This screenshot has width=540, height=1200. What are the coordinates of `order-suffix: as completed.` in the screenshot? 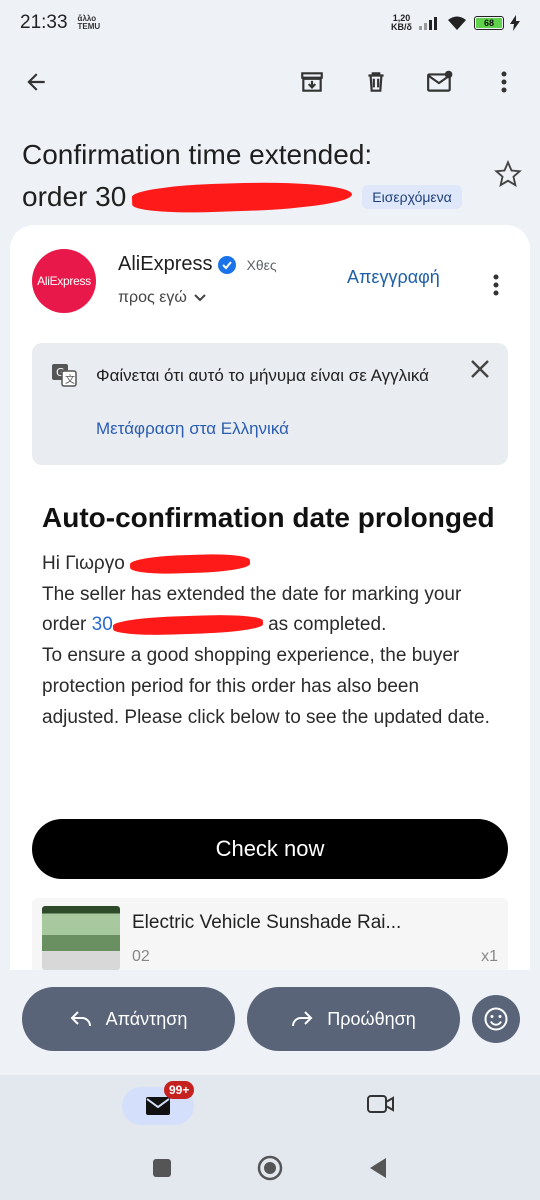 It's located at (327, 625).